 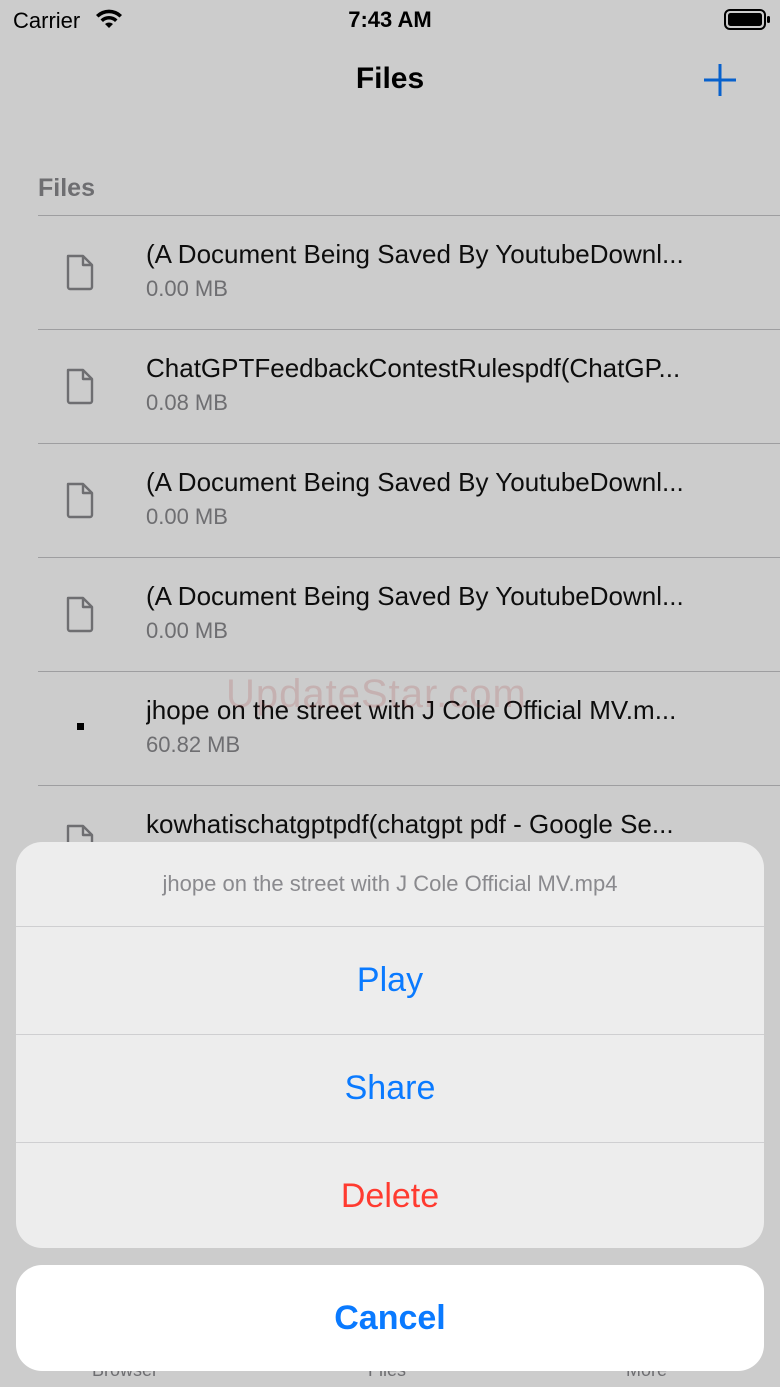 I want to click on delete-button: Delete, so click(x=390, y=1195).